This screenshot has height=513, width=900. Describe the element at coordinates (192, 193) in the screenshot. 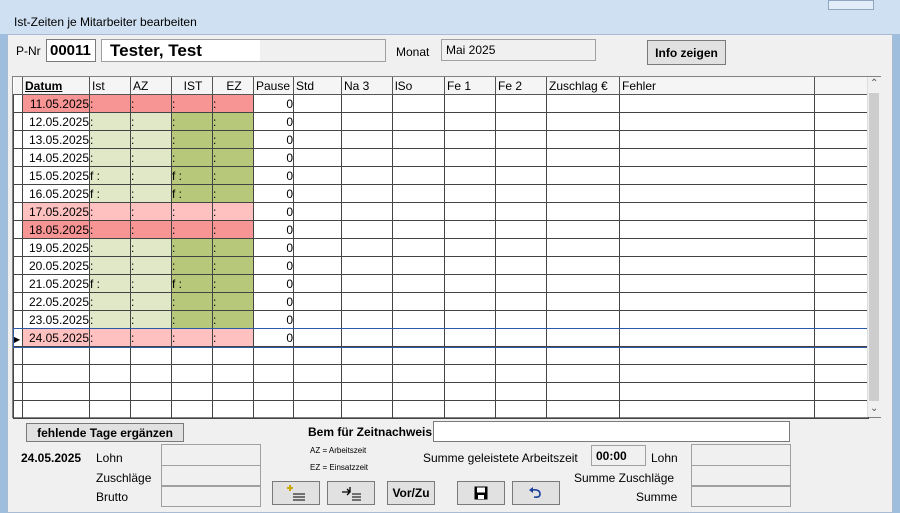

I see `ist-upper-cell: f :` at that location.